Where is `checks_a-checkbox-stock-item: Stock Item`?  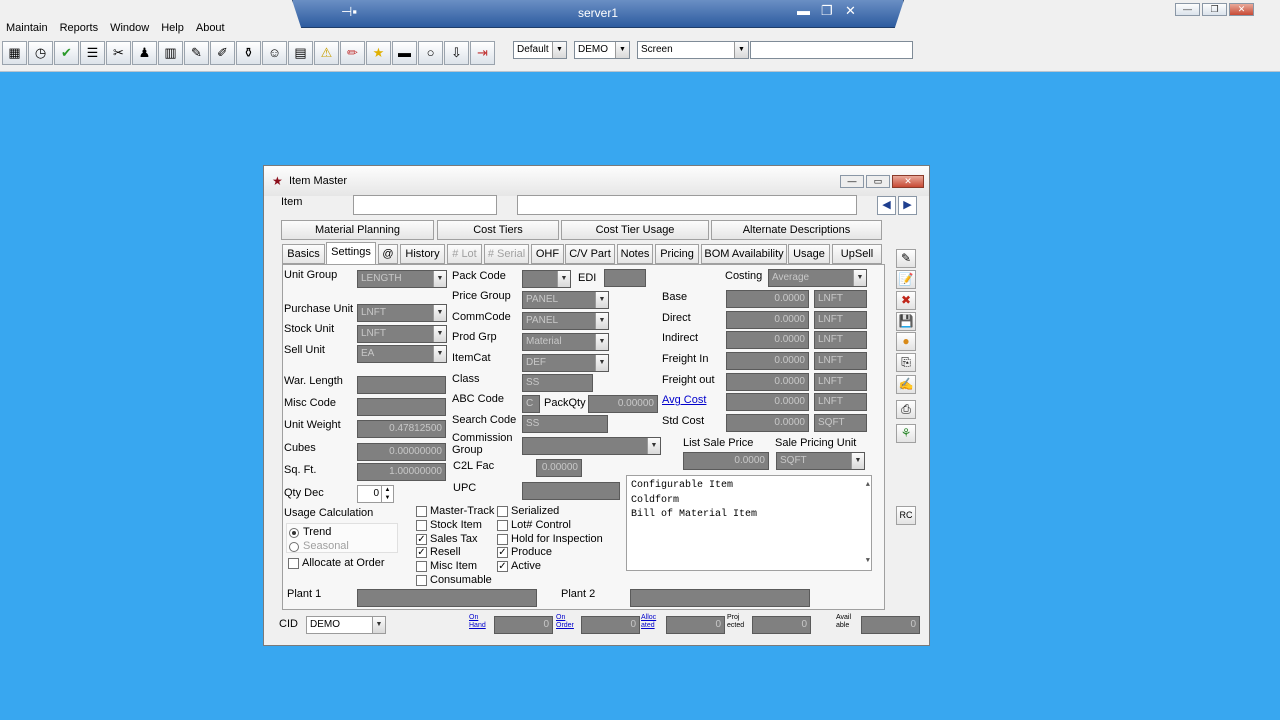 checks_a-checkbox-stock-item: Stock Item is located at coordinates (449, 525).